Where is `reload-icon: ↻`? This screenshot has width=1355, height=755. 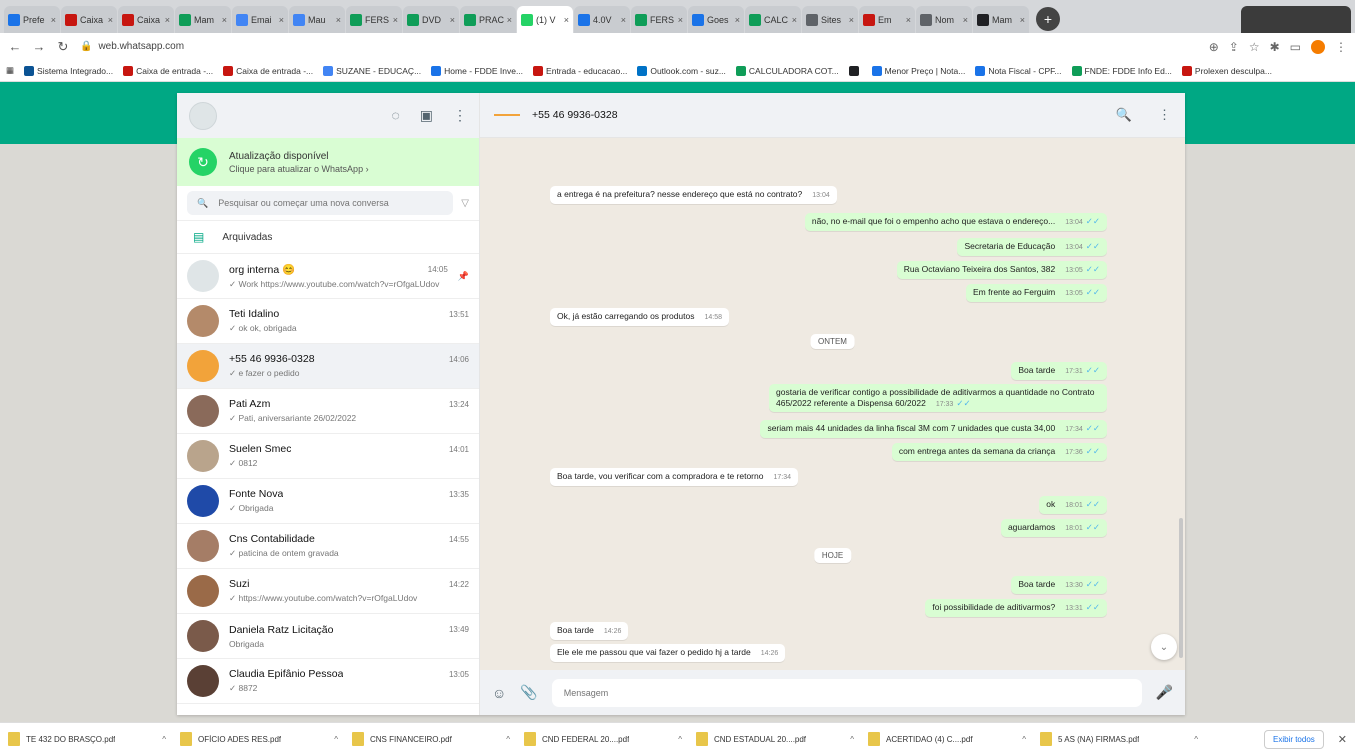
reload-icon: ↻ is located at coordinates (63, 47).